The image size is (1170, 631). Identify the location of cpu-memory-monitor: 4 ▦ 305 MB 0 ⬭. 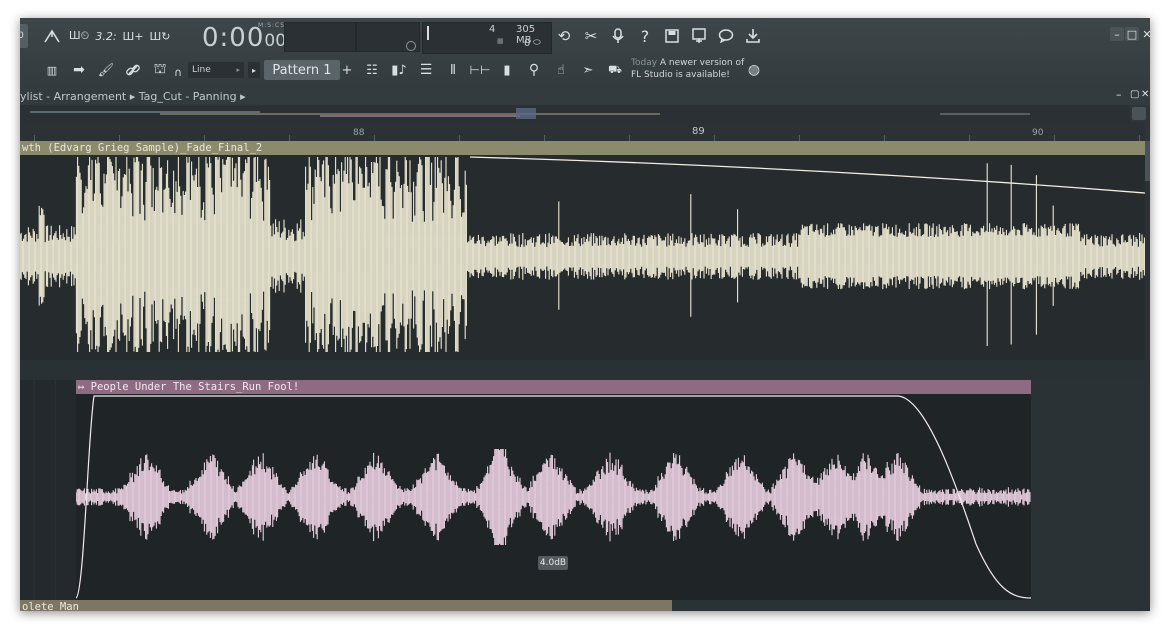
(487, 38).